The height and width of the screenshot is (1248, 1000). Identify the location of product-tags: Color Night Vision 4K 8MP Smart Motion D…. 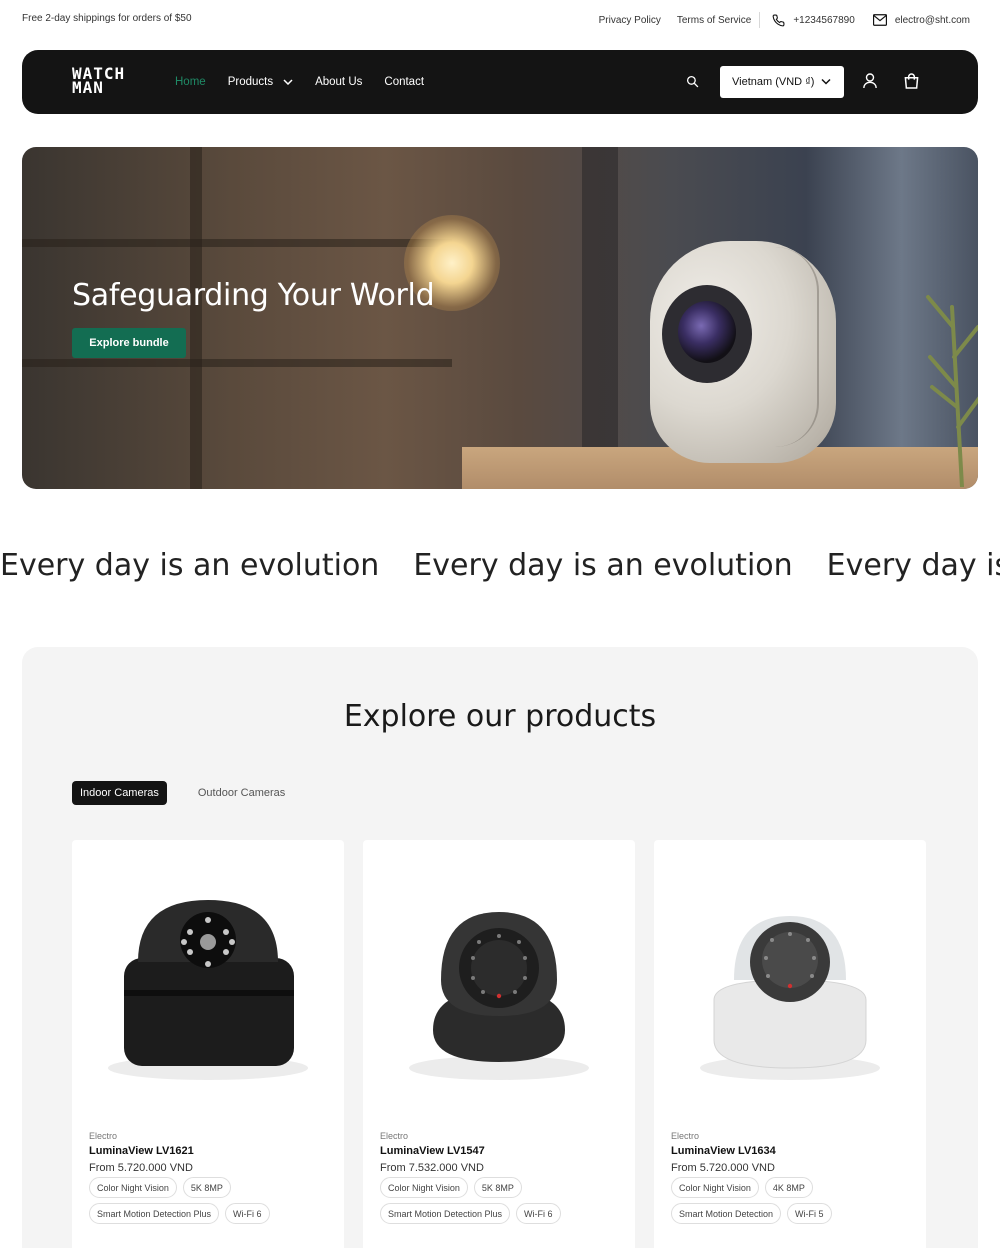
(793, 1203).